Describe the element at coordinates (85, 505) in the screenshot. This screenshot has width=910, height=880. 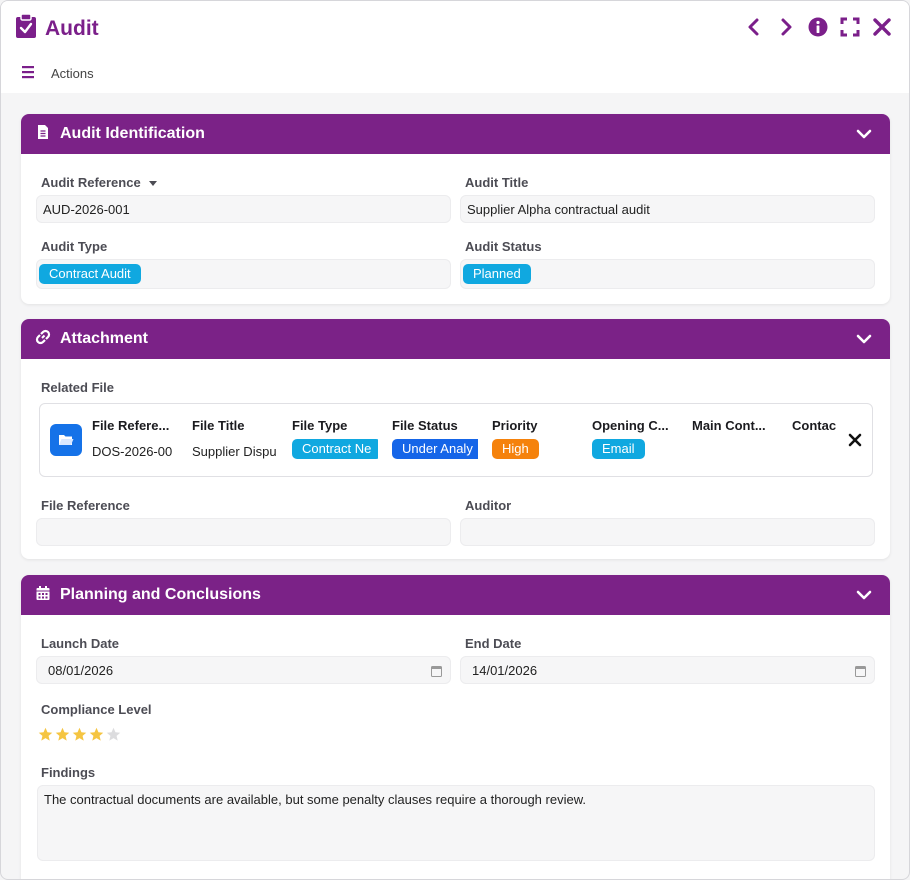
I see `file-reference-label: File Reference` at that location.